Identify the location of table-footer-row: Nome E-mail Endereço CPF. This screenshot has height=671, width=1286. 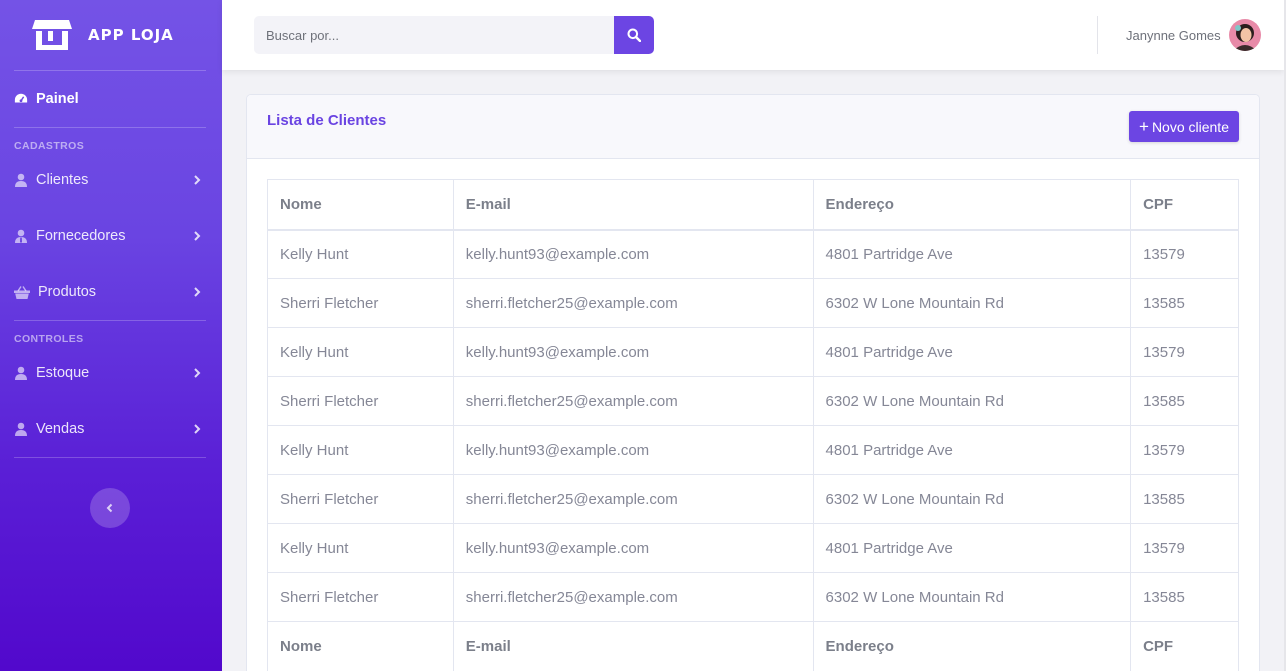
(753, 646).